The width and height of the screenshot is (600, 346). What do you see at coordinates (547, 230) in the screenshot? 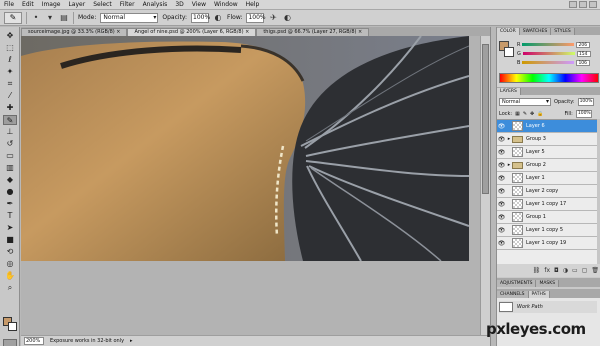
I see `layer-row: 👁 Layer 1 copy 5` at bounding box center [547, 230].